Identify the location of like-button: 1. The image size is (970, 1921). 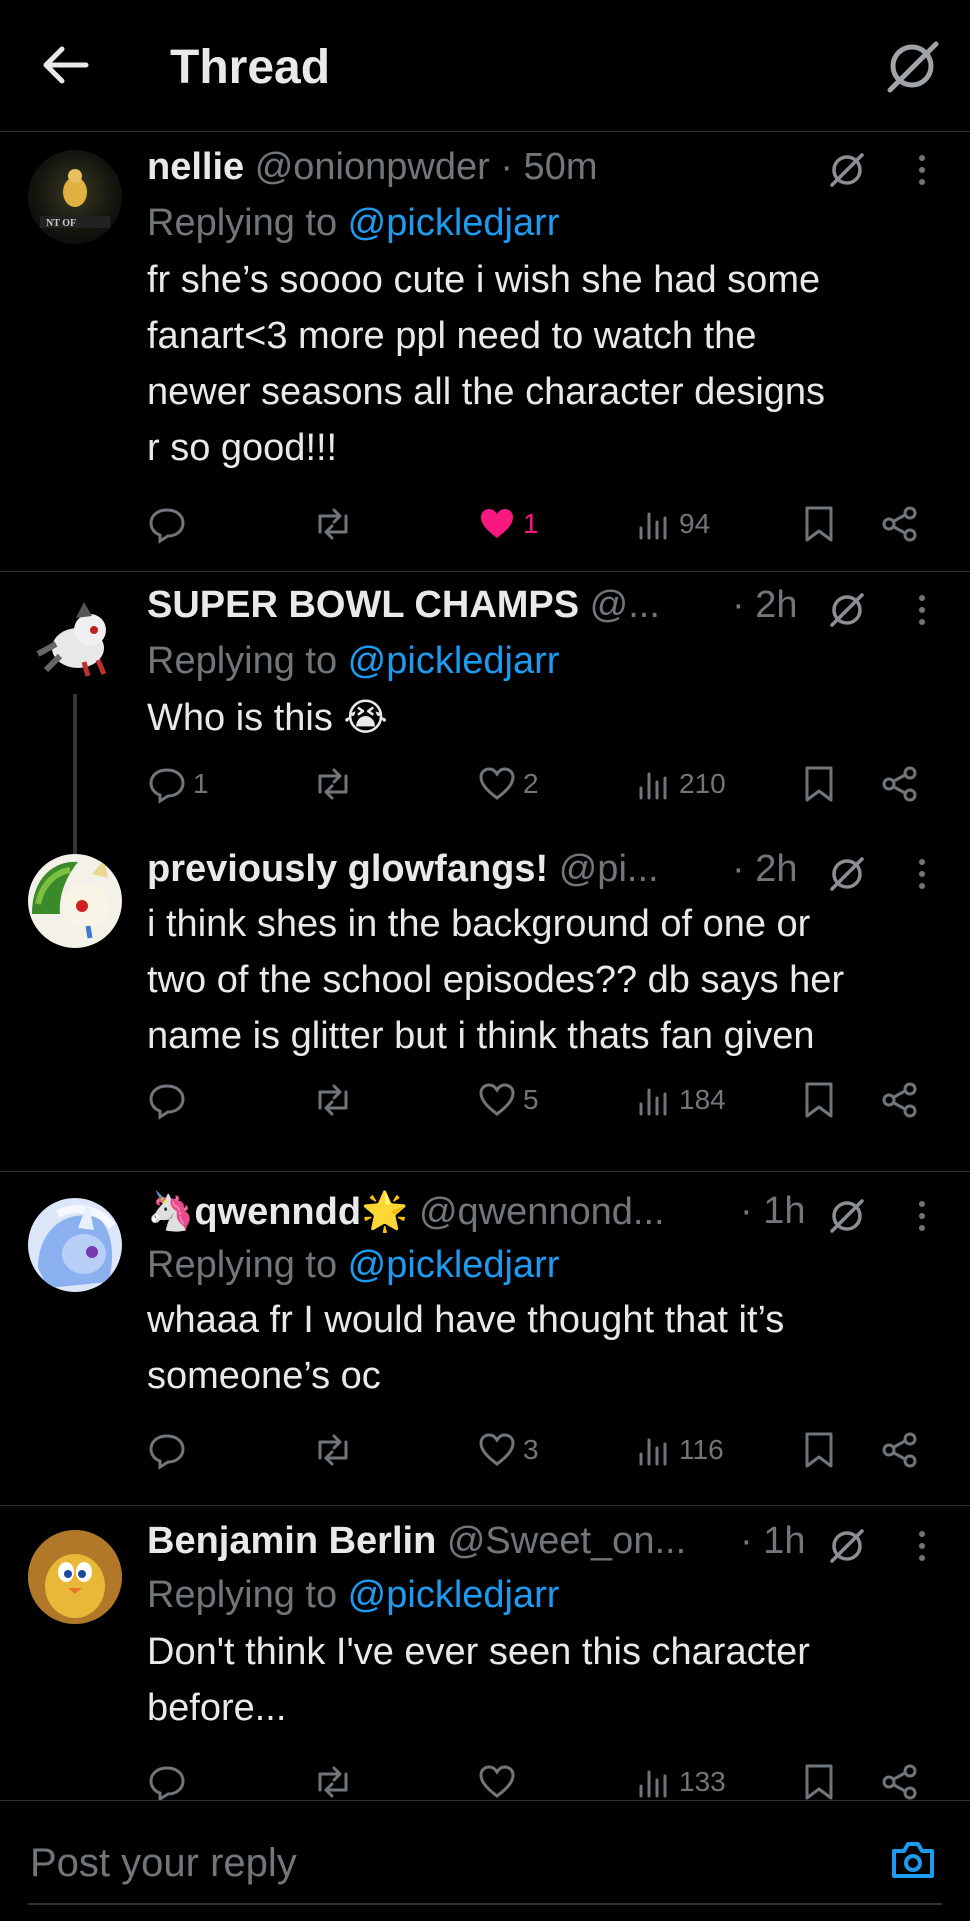
(508, 524).